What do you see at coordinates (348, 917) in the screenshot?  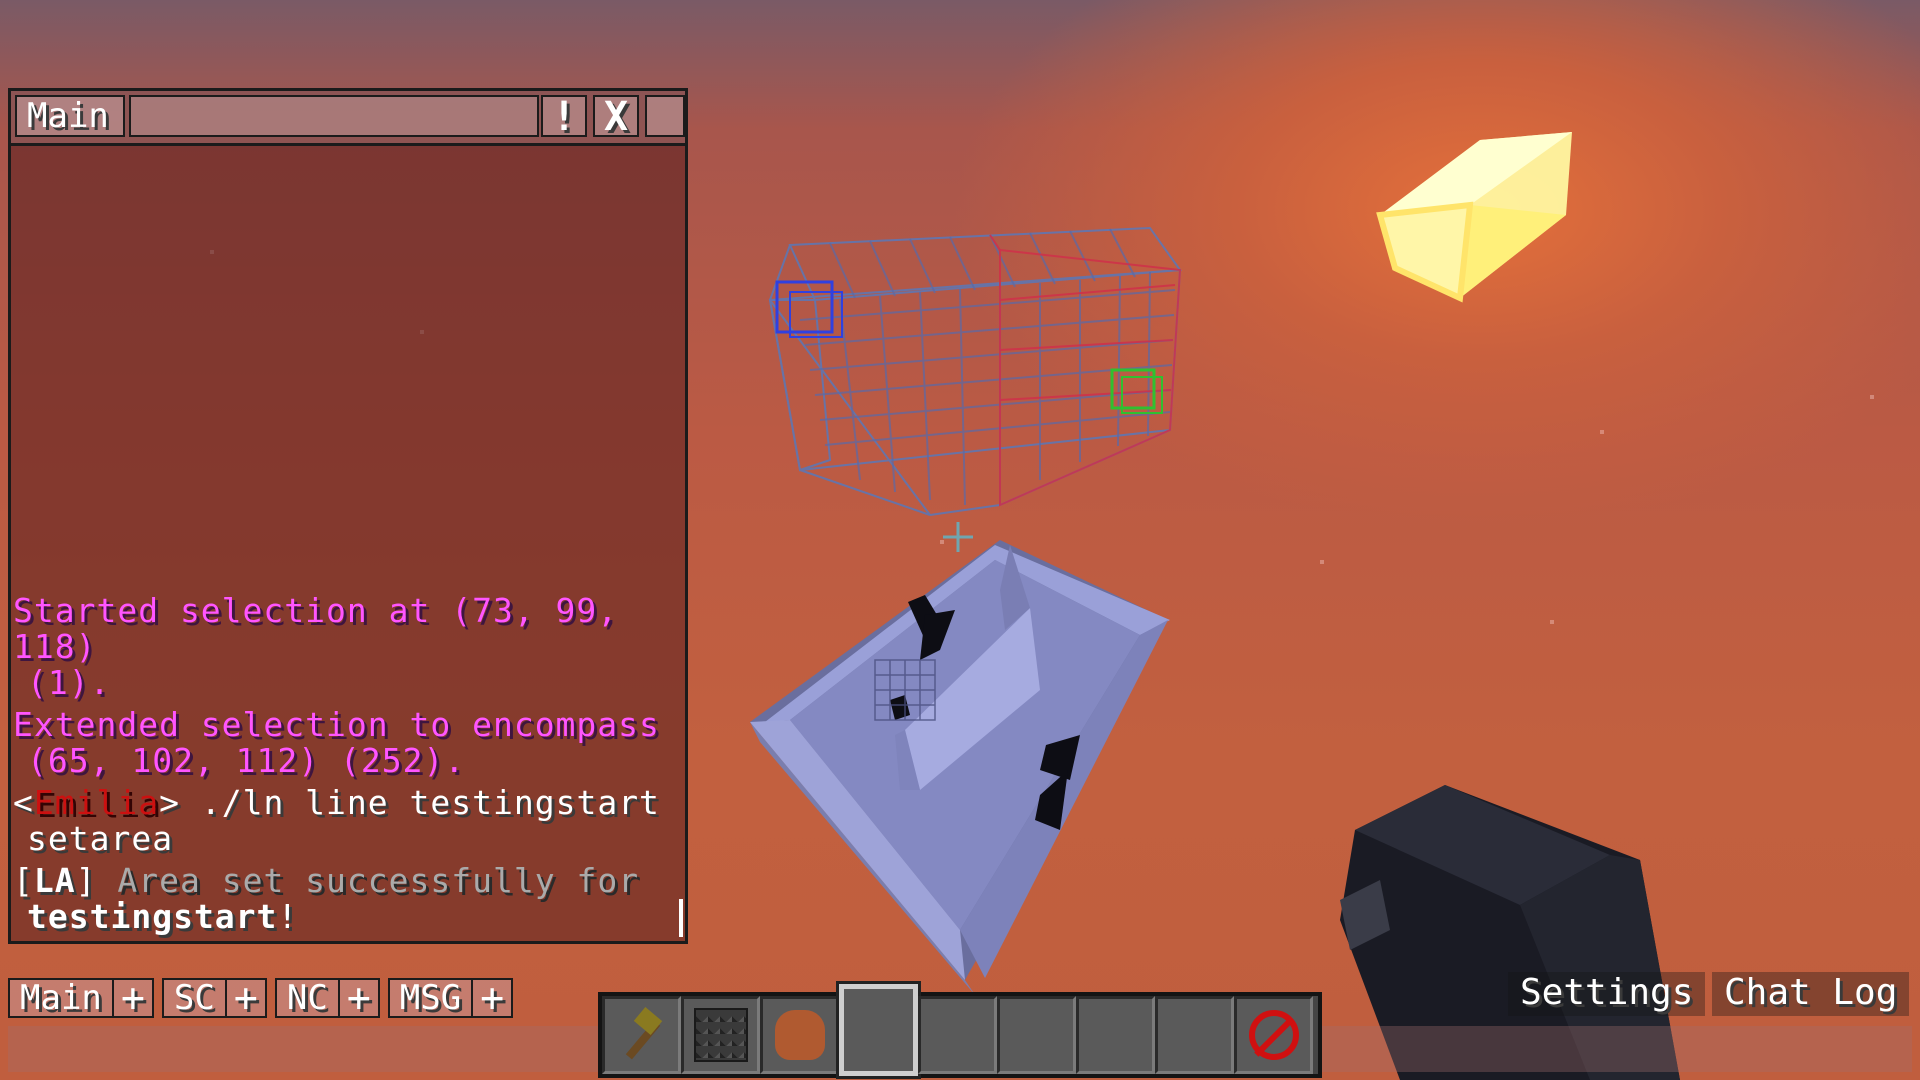 I see `chat-message-cont: testingstart!` at bounding box center [348, 917].